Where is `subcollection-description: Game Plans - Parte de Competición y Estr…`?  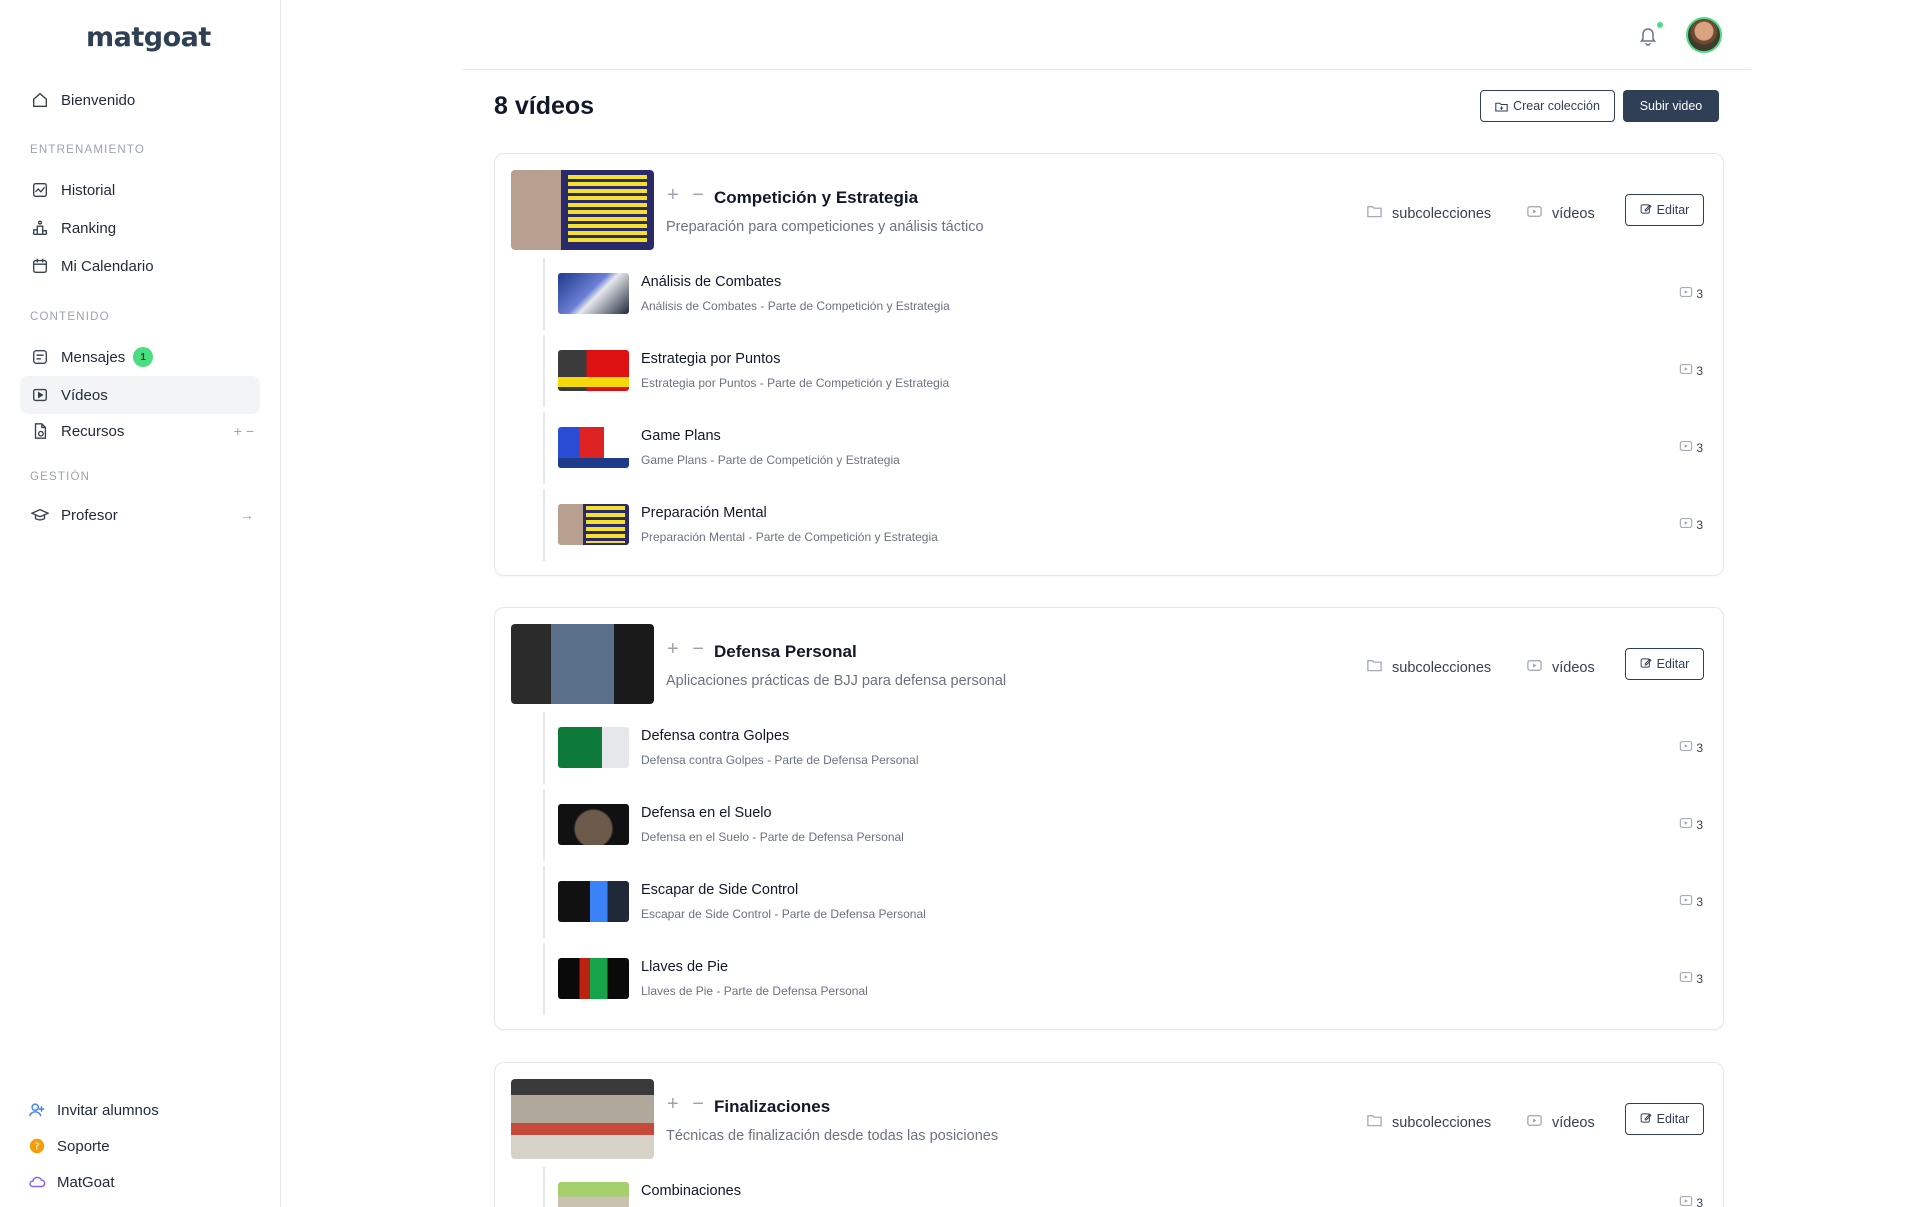 subcollection-description: Game Plans - Parte de Competición y Estr… is located at coordinates (770, 460).